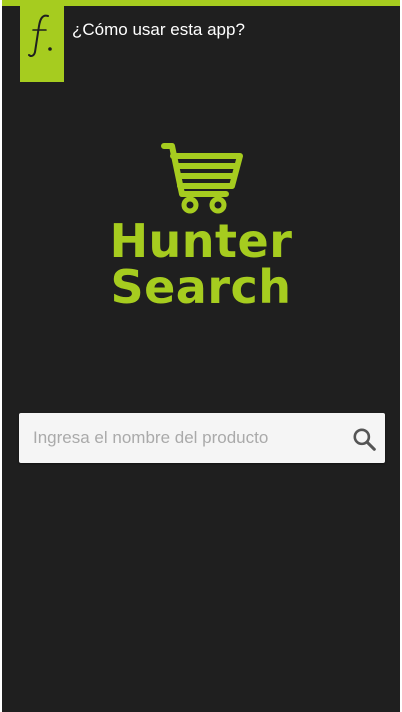 The height and width of the screenshot is (712, 402). Describe the element at coordinates (183, 438) in the screenshot. I see `search-input` at that location.